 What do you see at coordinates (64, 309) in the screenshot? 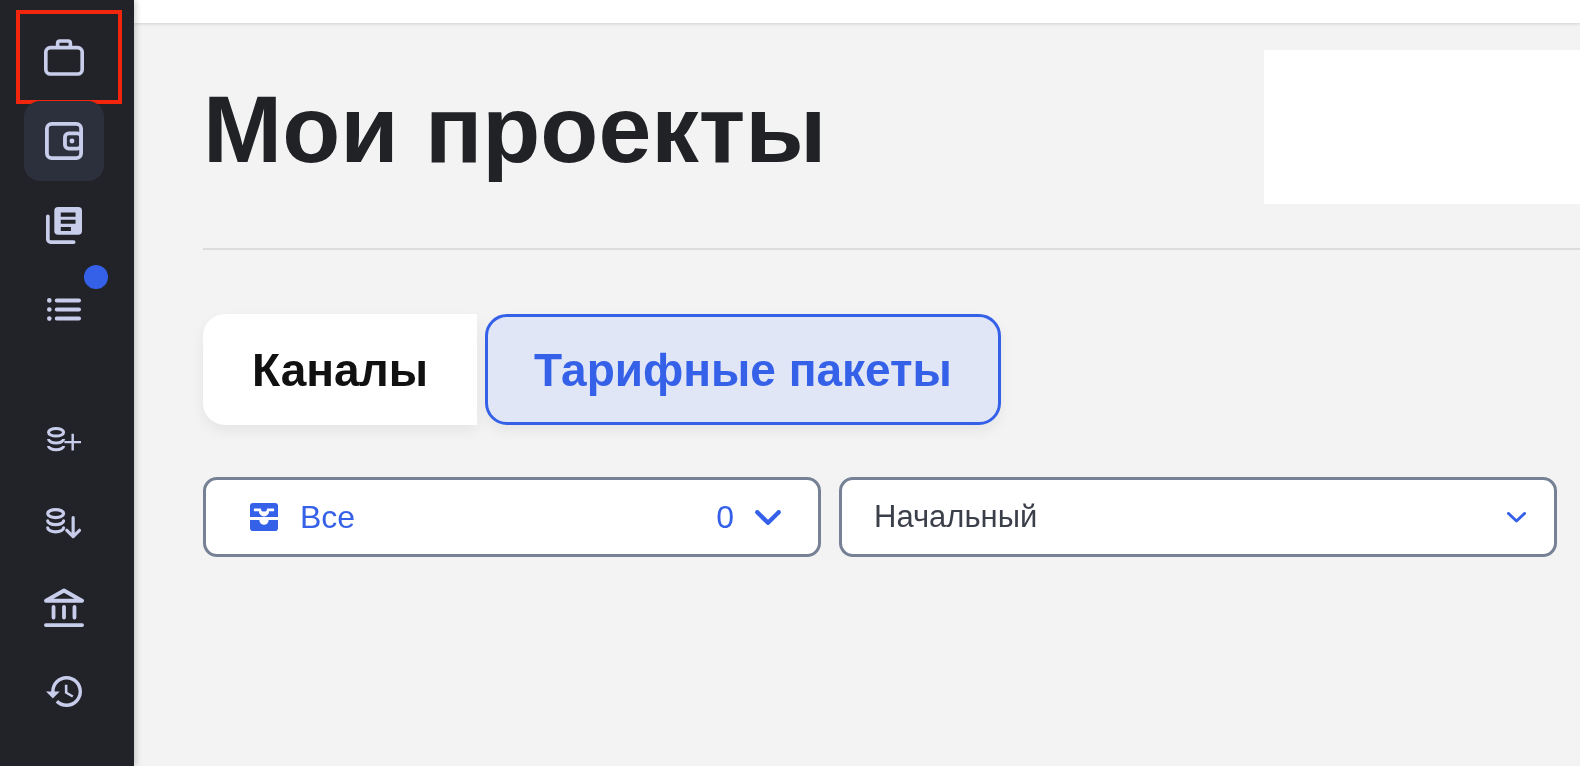
I see `list-icon` at bounding box center [64, 309].